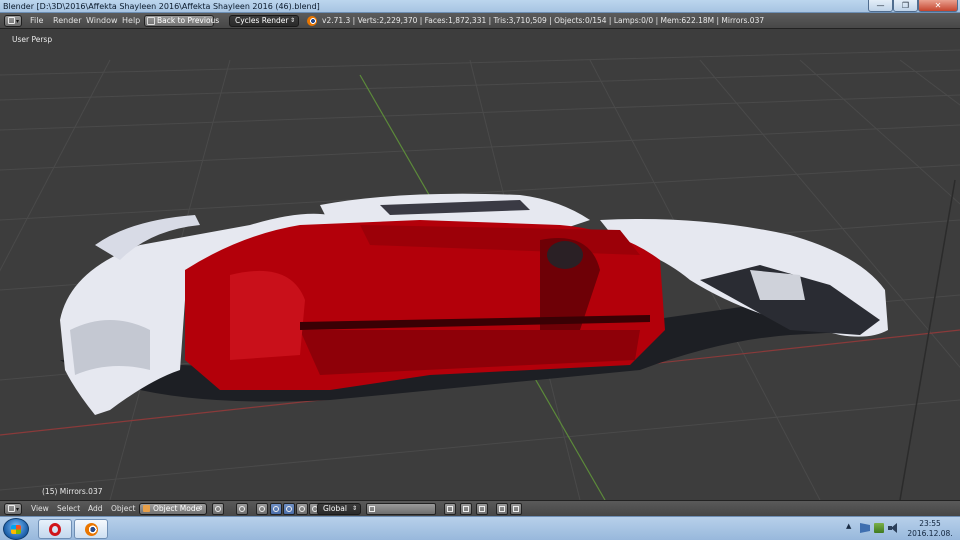  I want to click on blender-icon, so click(91, 529).